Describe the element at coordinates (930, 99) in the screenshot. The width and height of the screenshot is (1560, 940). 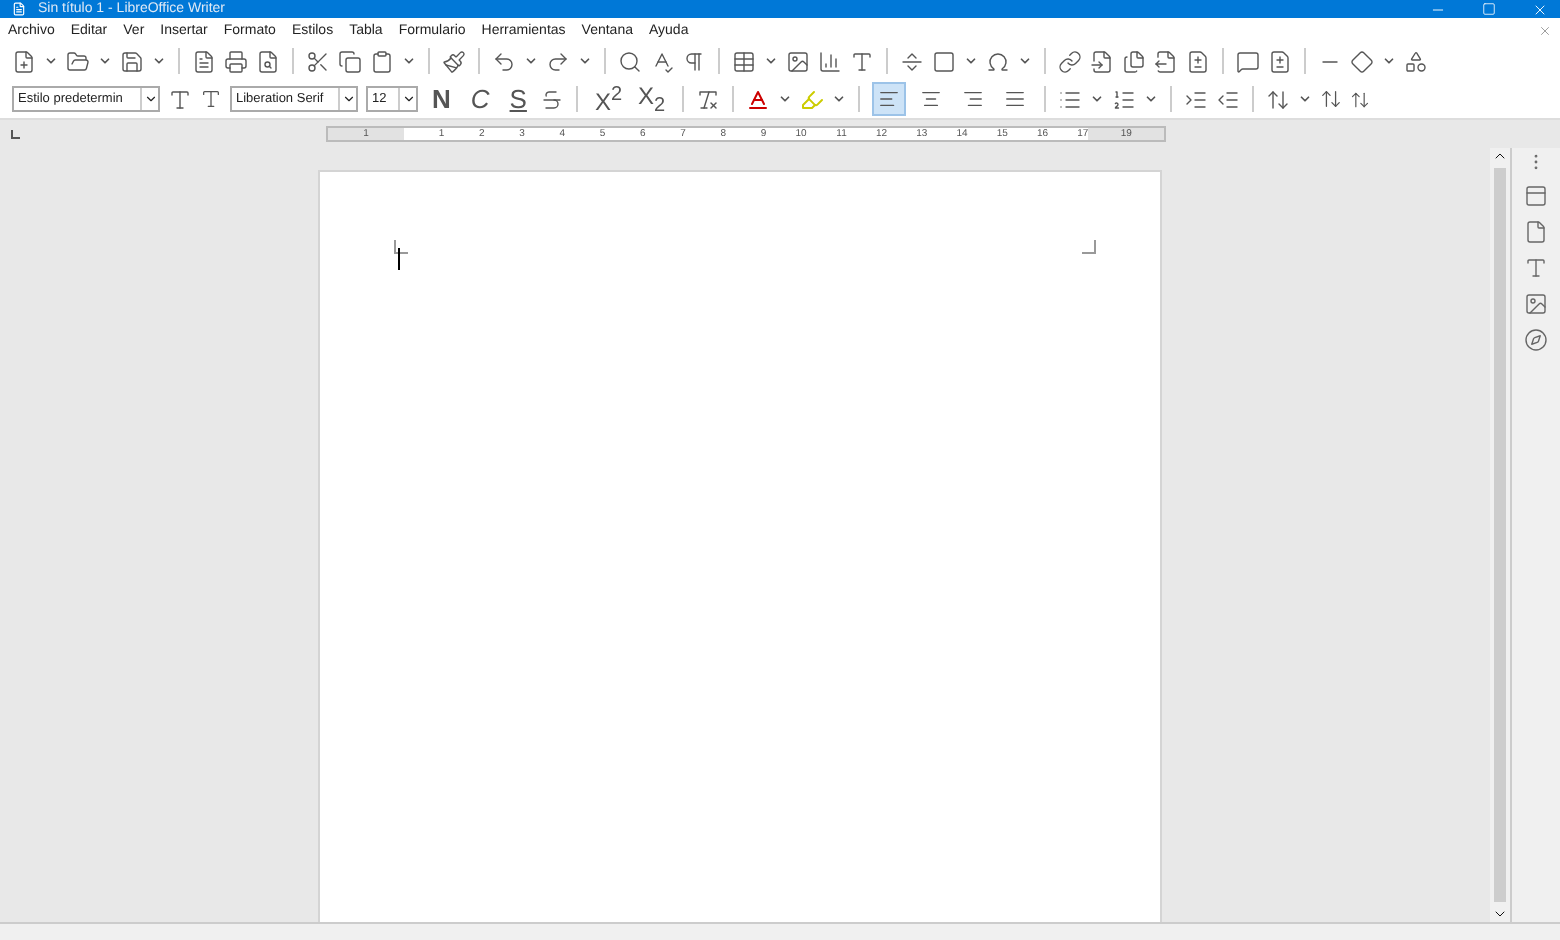
I see `align-center-icon` at that location.